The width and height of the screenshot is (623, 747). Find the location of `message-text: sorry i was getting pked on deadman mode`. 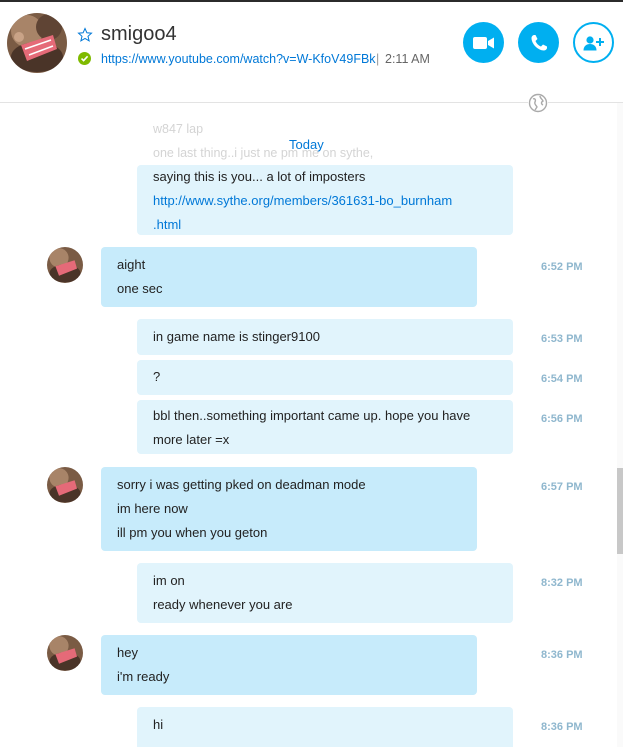

message-text: sorry i was getting pked on deadman mode is located at coordinates (241, 484).